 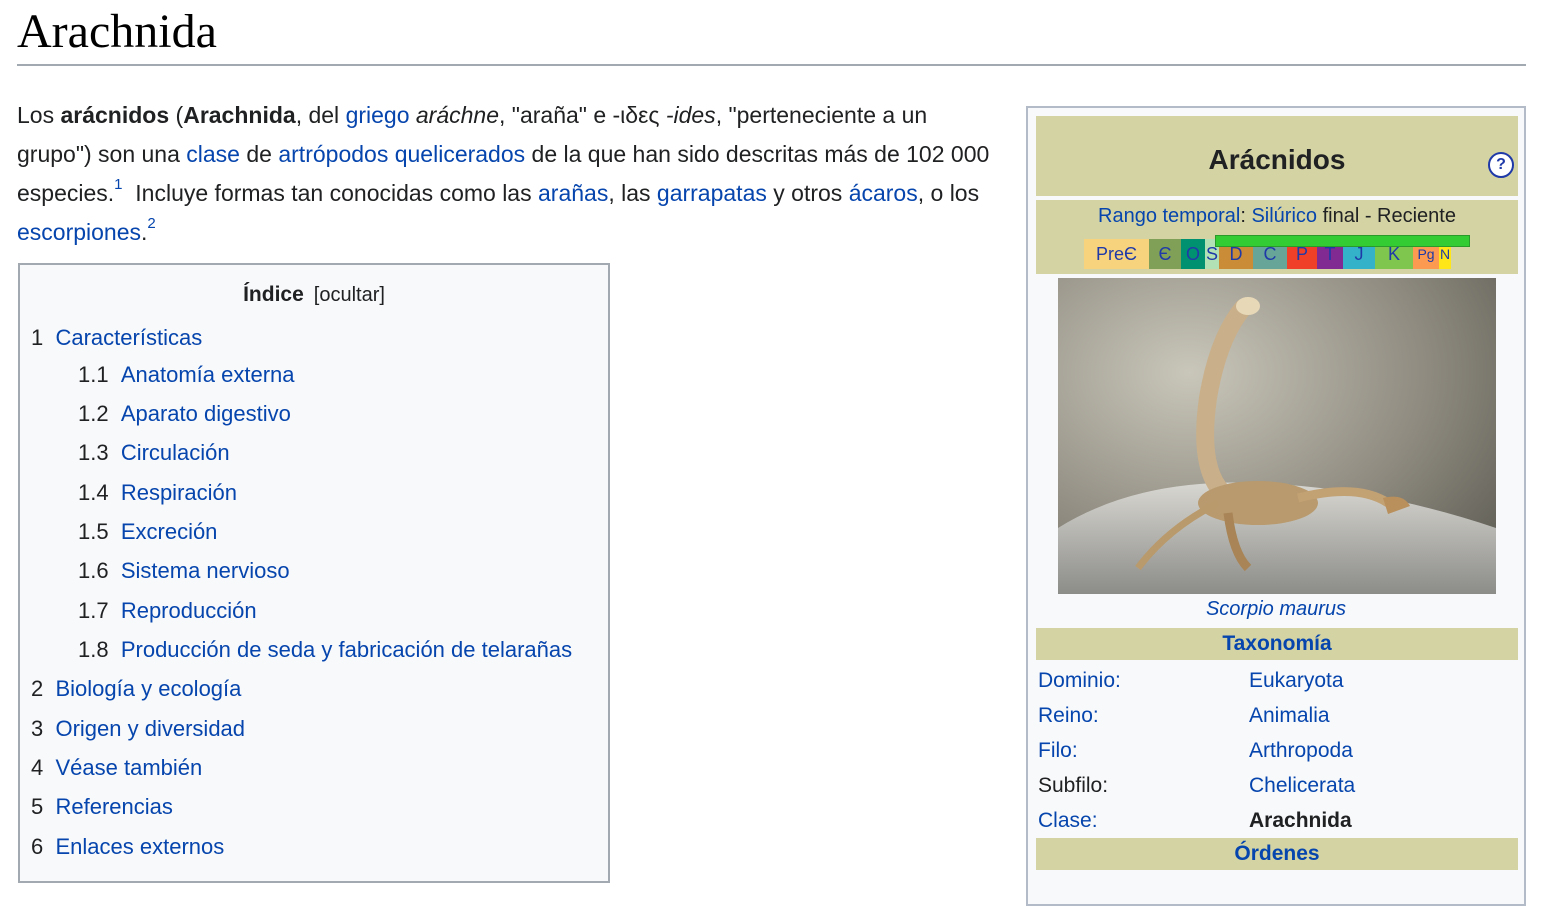 I want to click on link-acaros: ácaros, so click(x=883, y=193).